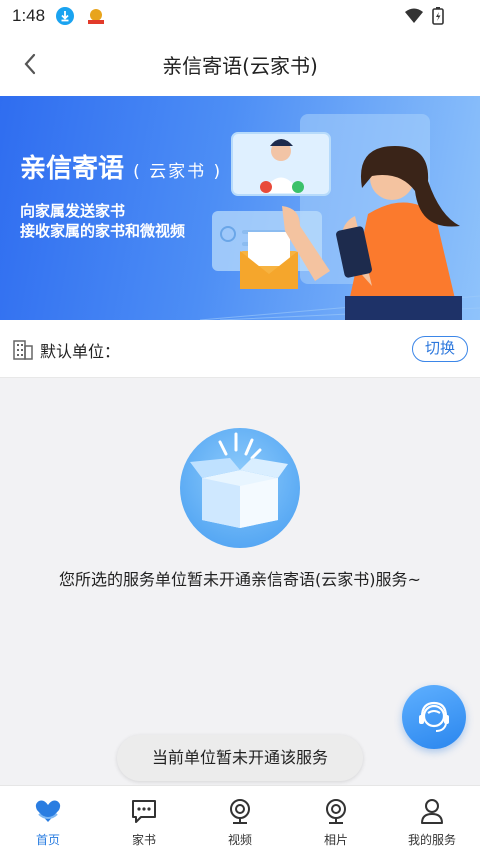 The height and width of the screenshot is (853, 480). Describe the element at coordinates (431, 840) in the screenshot. I see `tab-label: 我的服务` at that location.